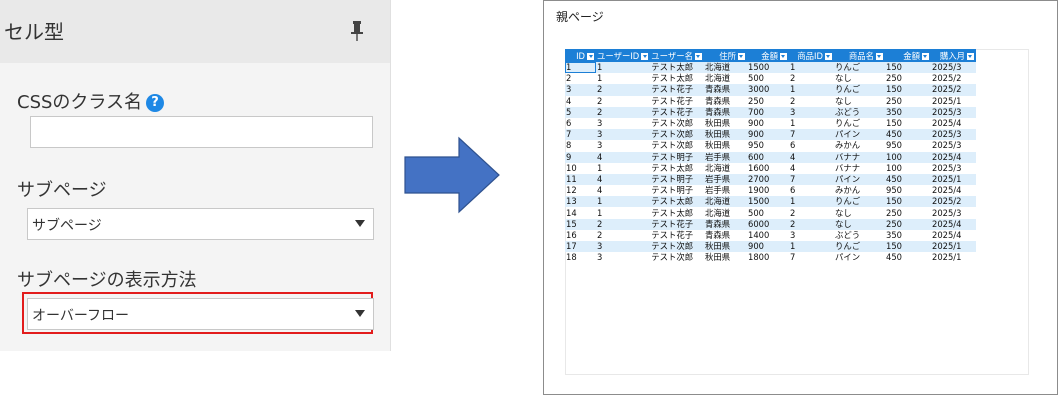  Describe the element at coordinates (580, 112) in the screenshot. I see `table-cell: 5` at that location.